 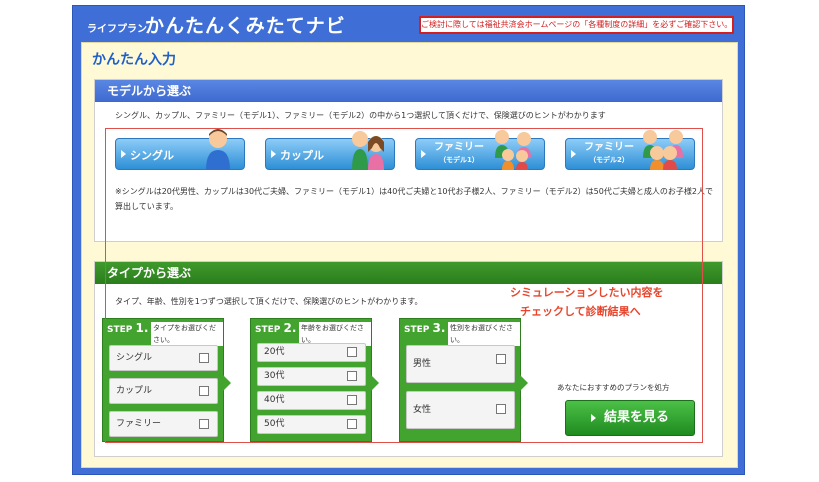 I want to click on model-family2-title: ファミリー, so click(x=609, y=147).